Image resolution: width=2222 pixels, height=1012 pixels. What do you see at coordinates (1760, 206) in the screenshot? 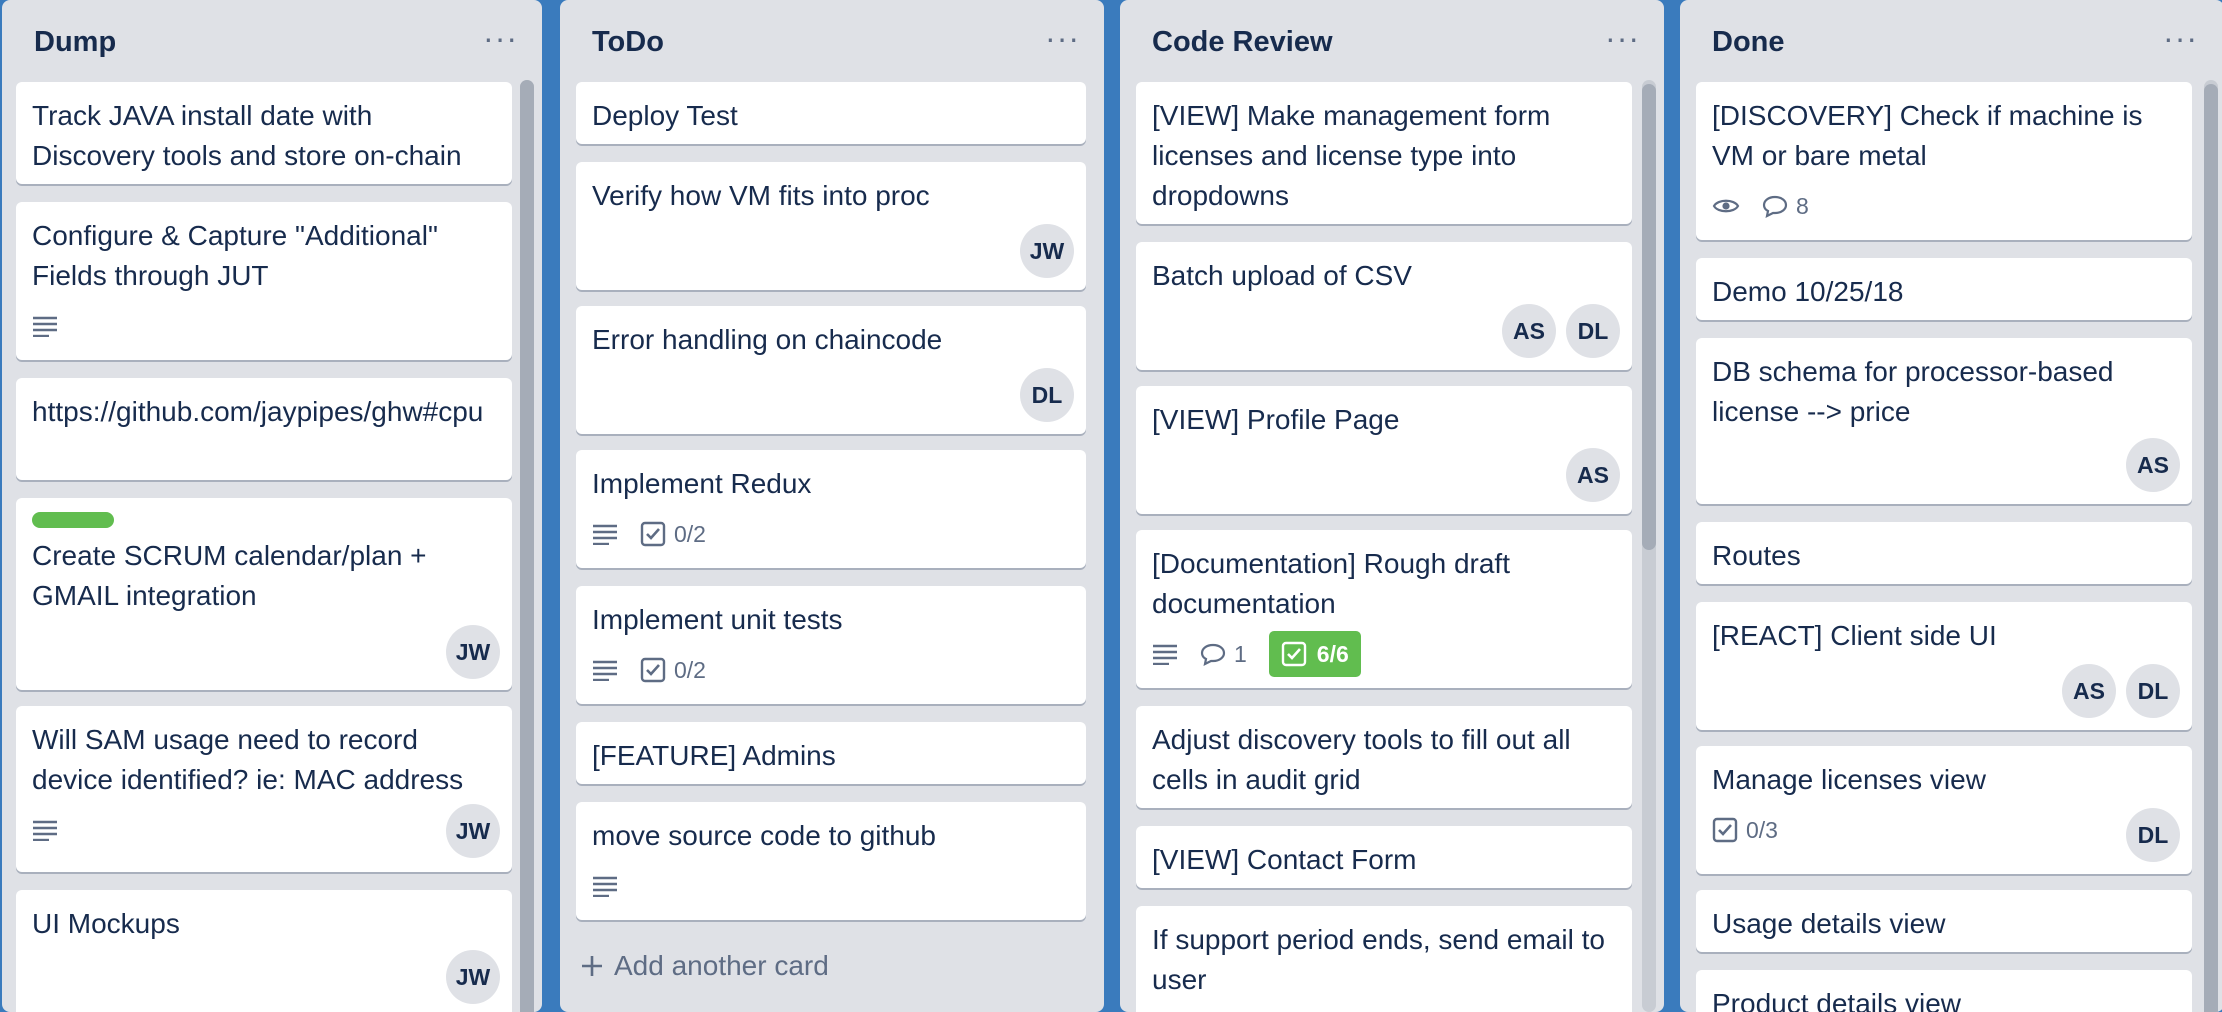
I see `card-badges: 8` at bounding box center [1760, 206].